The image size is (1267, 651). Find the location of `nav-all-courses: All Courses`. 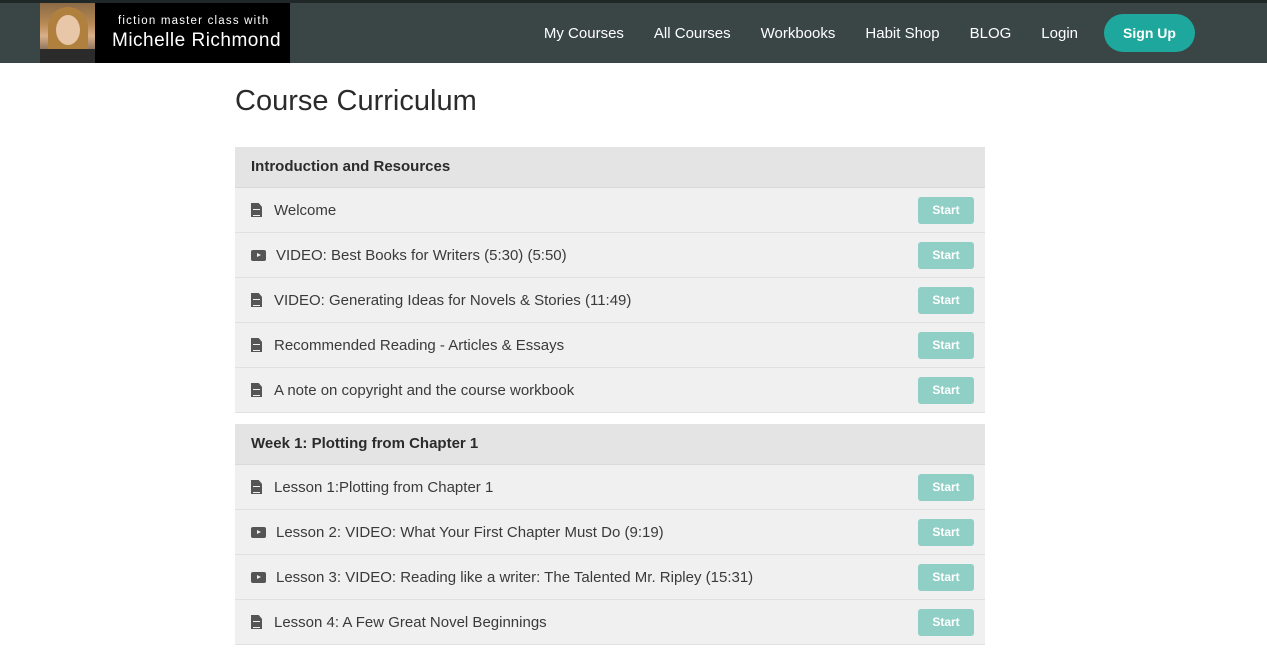

nav-all-courses: All Courses is located at coordinates (692, 33).